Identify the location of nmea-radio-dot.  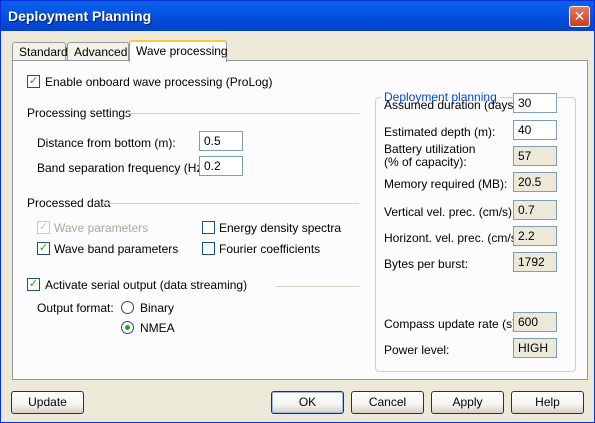
(127, 327).